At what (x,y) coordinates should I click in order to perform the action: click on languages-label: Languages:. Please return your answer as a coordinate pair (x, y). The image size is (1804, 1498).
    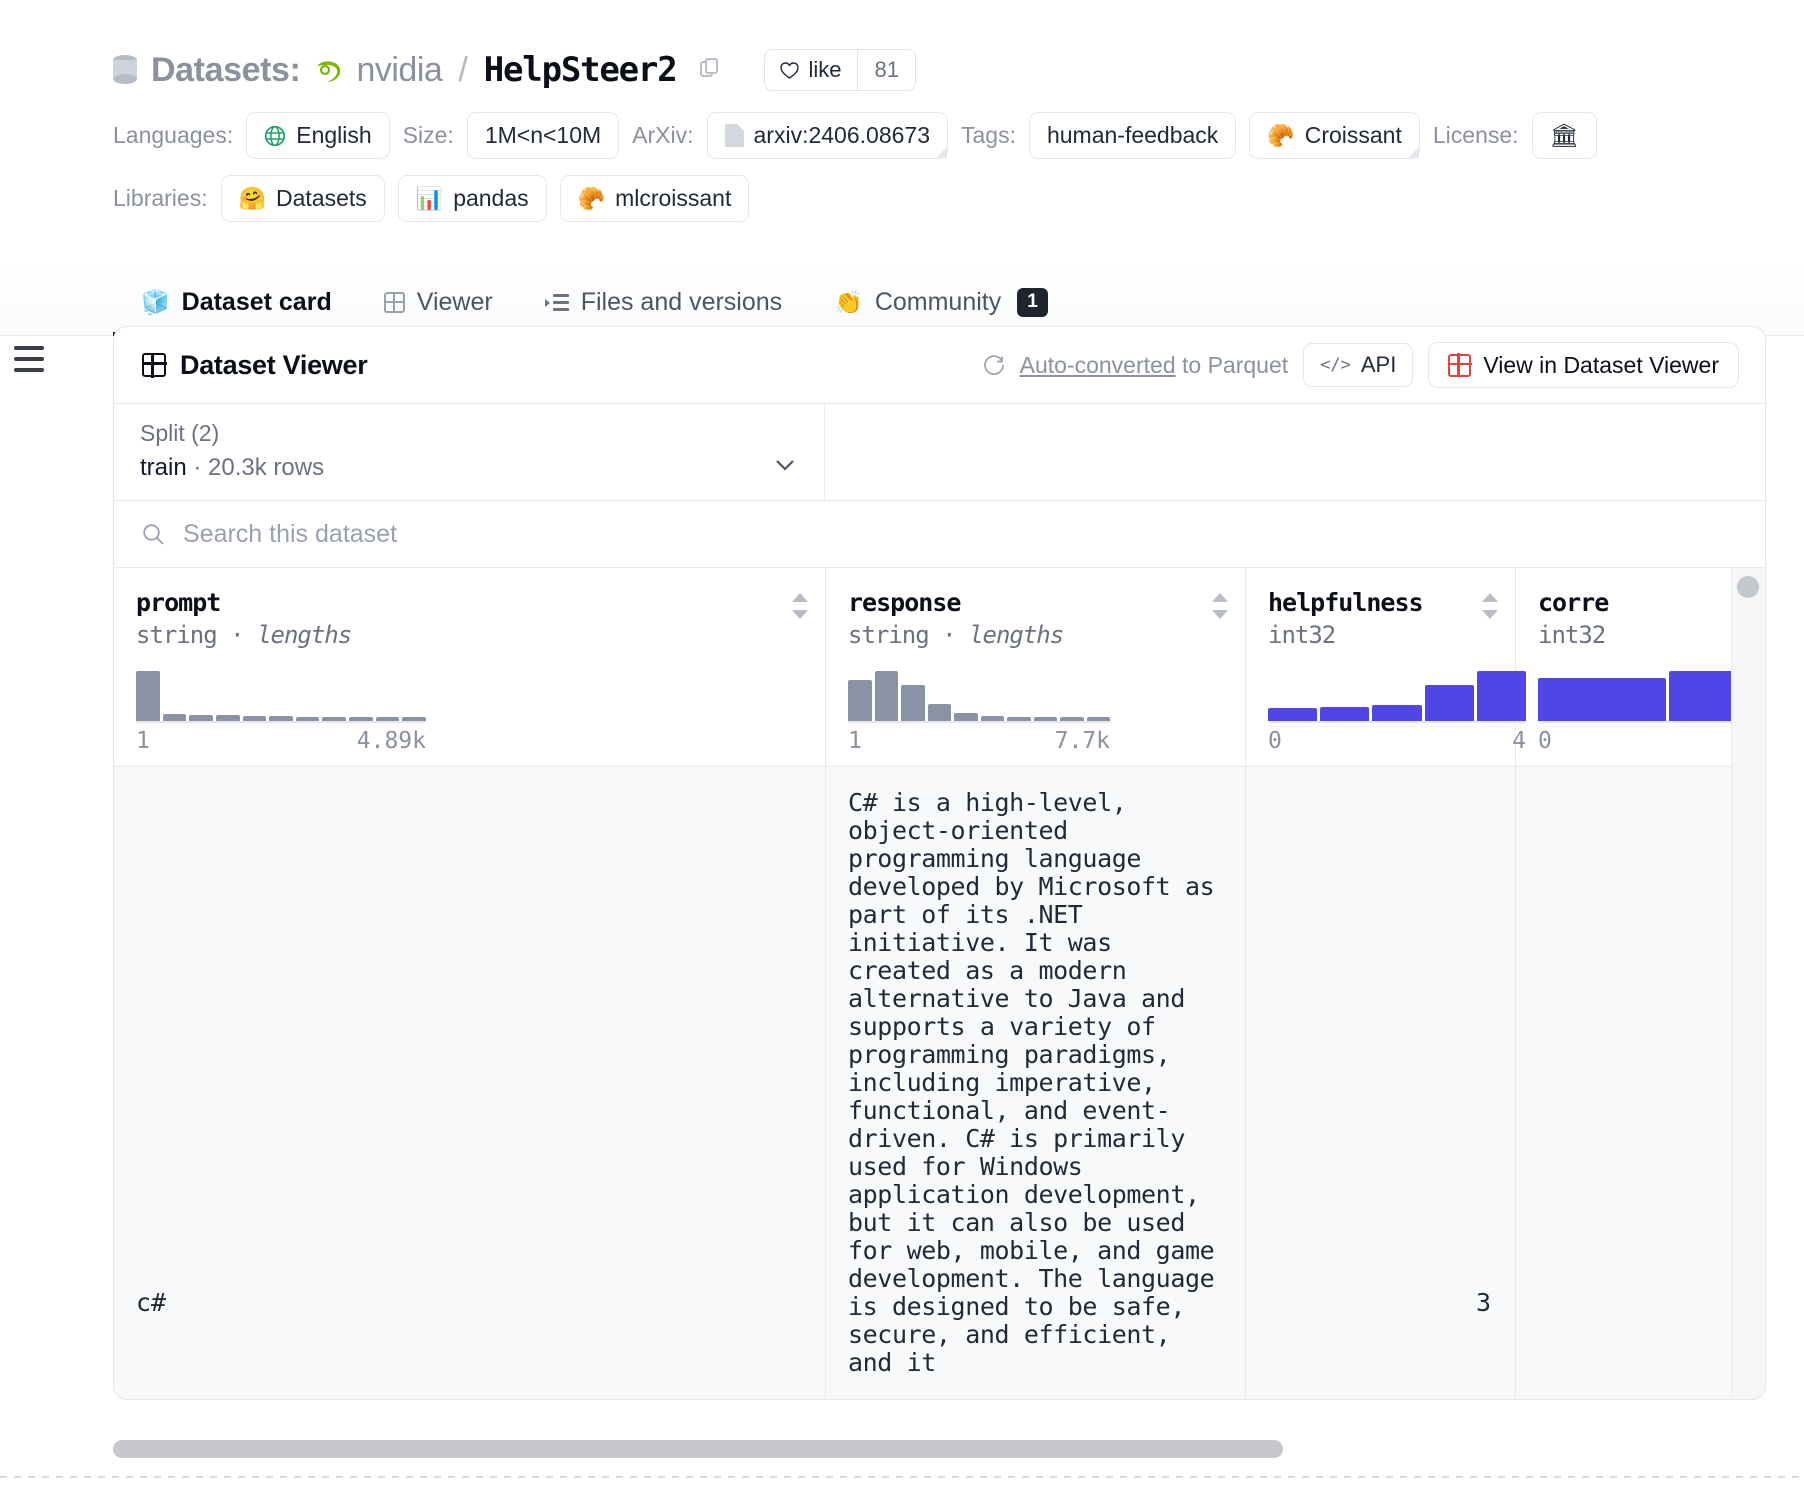
    Looking at the image, I should click on (173, 135).